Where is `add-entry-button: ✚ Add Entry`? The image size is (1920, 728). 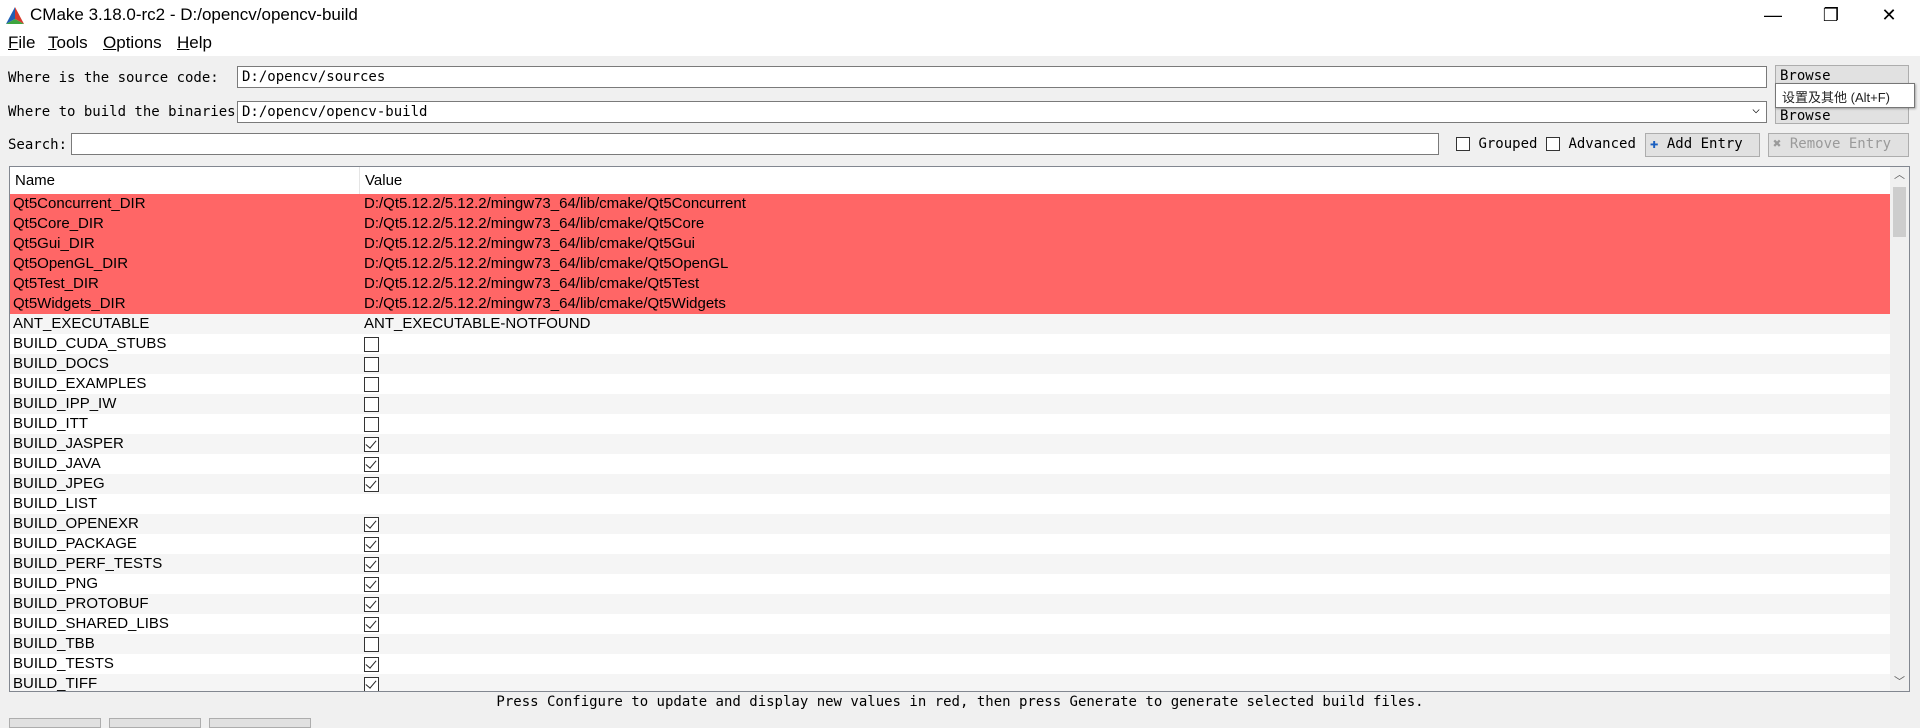 add-entry-button: ✚ Add Entry is located at coordinates (1702, 145).